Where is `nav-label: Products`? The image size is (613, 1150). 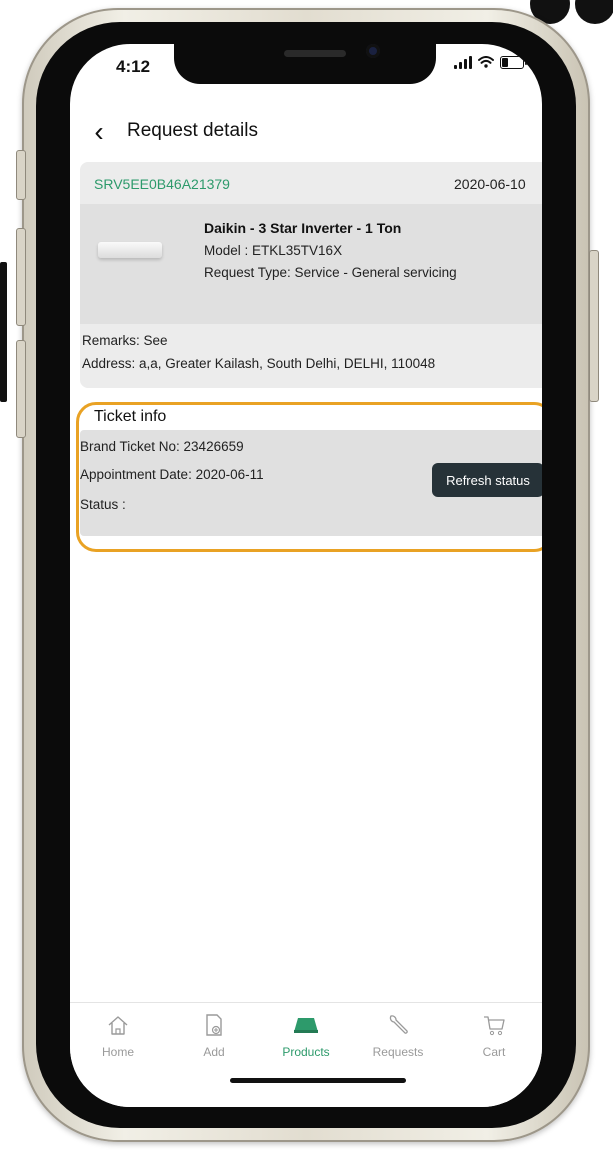 nav-label: Products is located at coordinates (306, 1052).